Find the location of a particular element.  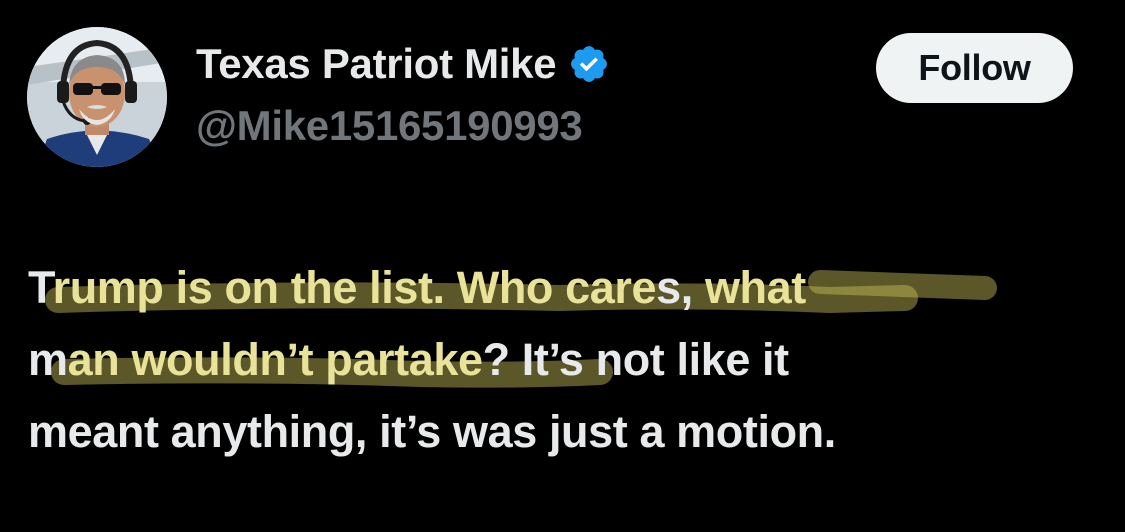

tweet-line-2: man wouldn’t partake? It’s not like it is located at coordinates (558, 360).